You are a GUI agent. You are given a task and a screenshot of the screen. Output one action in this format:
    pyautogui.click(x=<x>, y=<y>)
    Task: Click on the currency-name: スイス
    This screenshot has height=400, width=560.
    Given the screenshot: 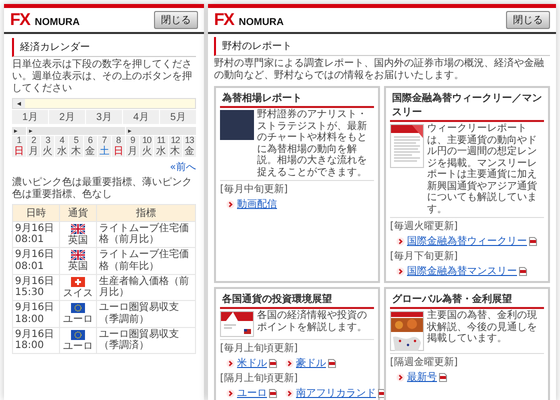 What is the action you would take?
    pyautogui.click(x=78, y=294)
    